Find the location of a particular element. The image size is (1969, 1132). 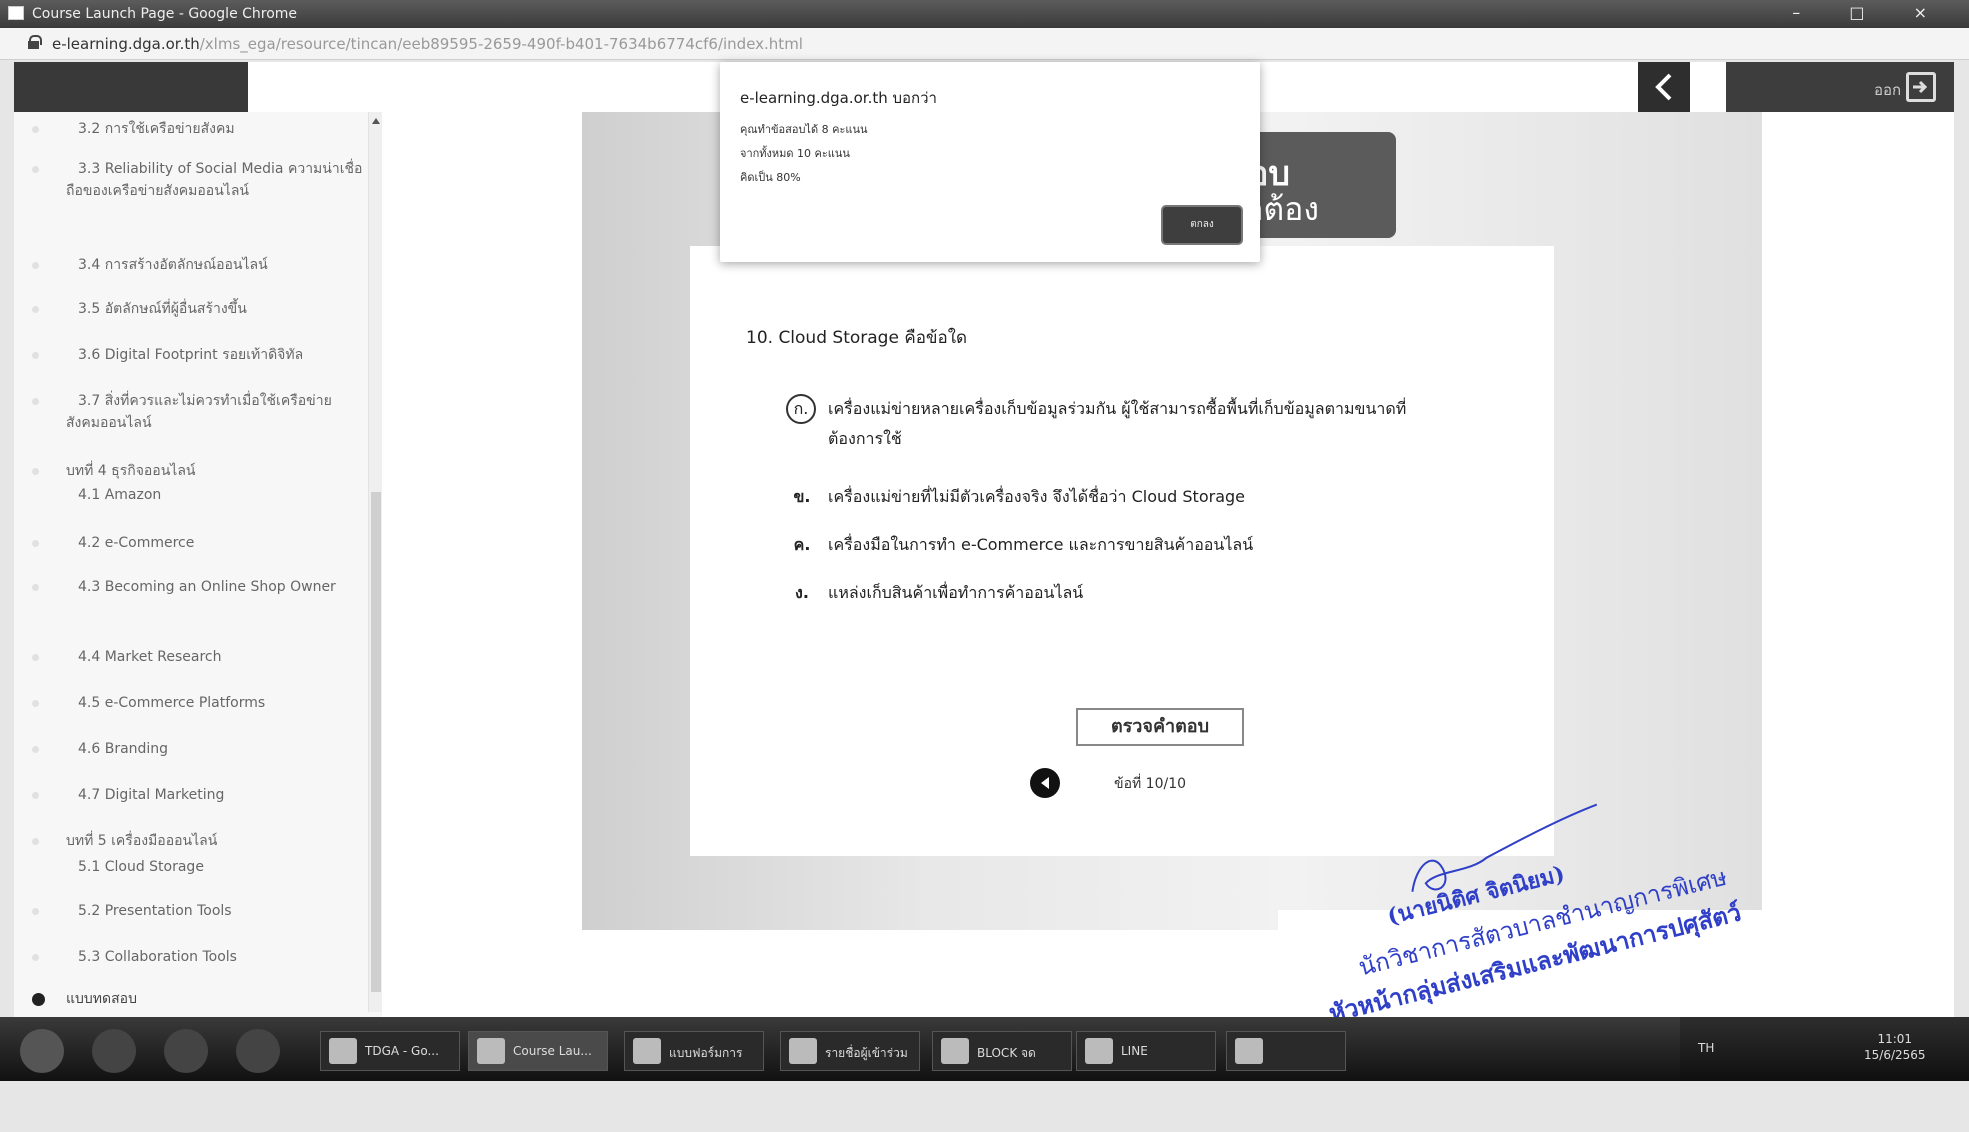

page-icon is located at coordinates (16, 13).